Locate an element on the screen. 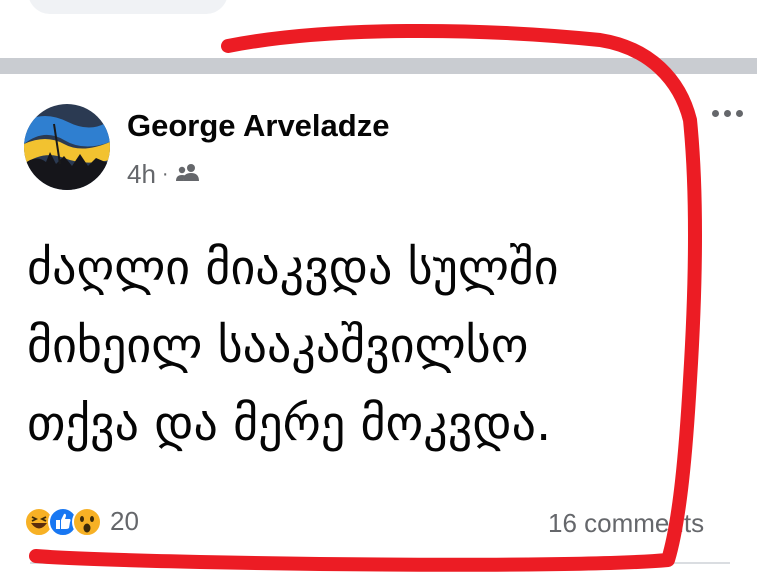  previous-comment-box is located at coordinates (128, 7).